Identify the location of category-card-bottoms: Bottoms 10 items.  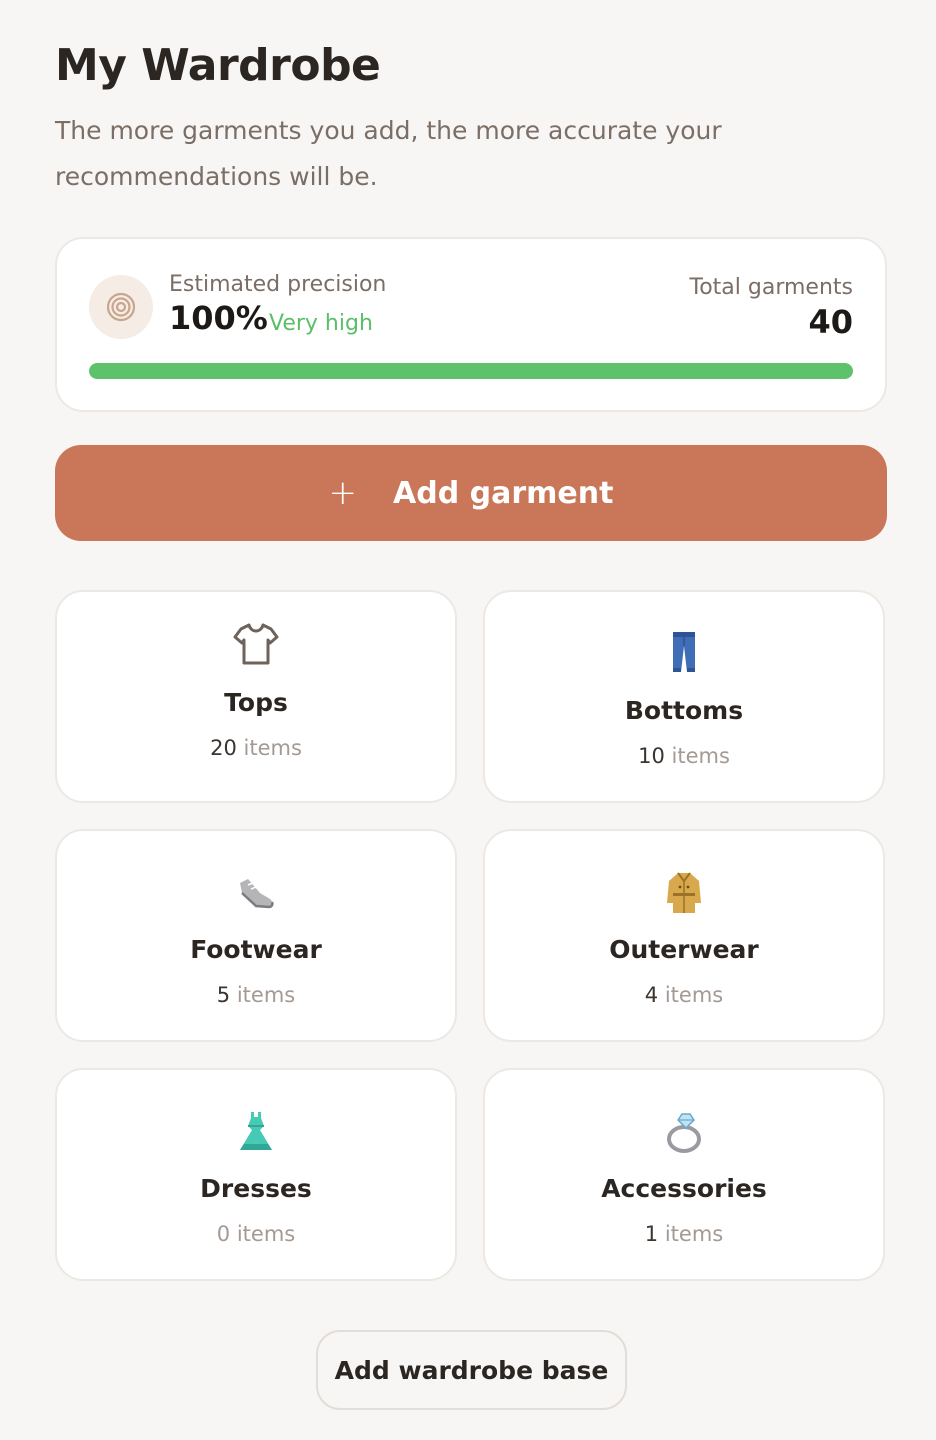
(684, 696).